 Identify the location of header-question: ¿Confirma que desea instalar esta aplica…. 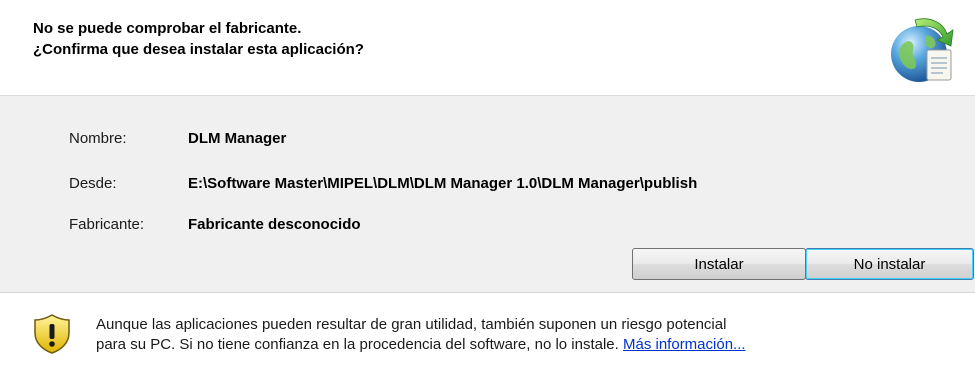
(198, 49).